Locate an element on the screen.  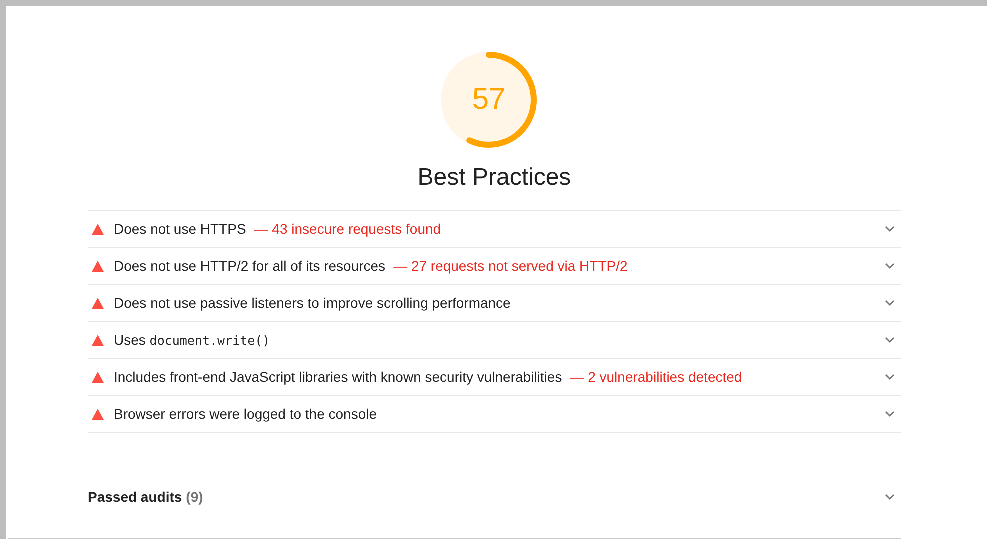
audit-title: Does not use passive listeners to improve scrolling performance is located at coordinates (312, 303).